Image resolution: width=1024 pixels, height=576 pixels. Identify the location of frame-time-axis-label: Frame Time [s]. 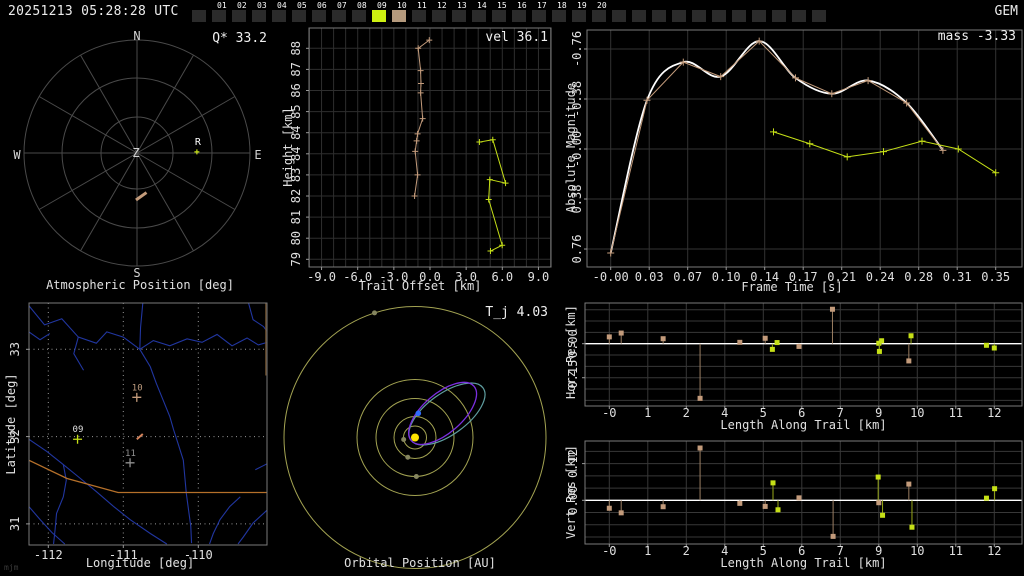
(792, 287).